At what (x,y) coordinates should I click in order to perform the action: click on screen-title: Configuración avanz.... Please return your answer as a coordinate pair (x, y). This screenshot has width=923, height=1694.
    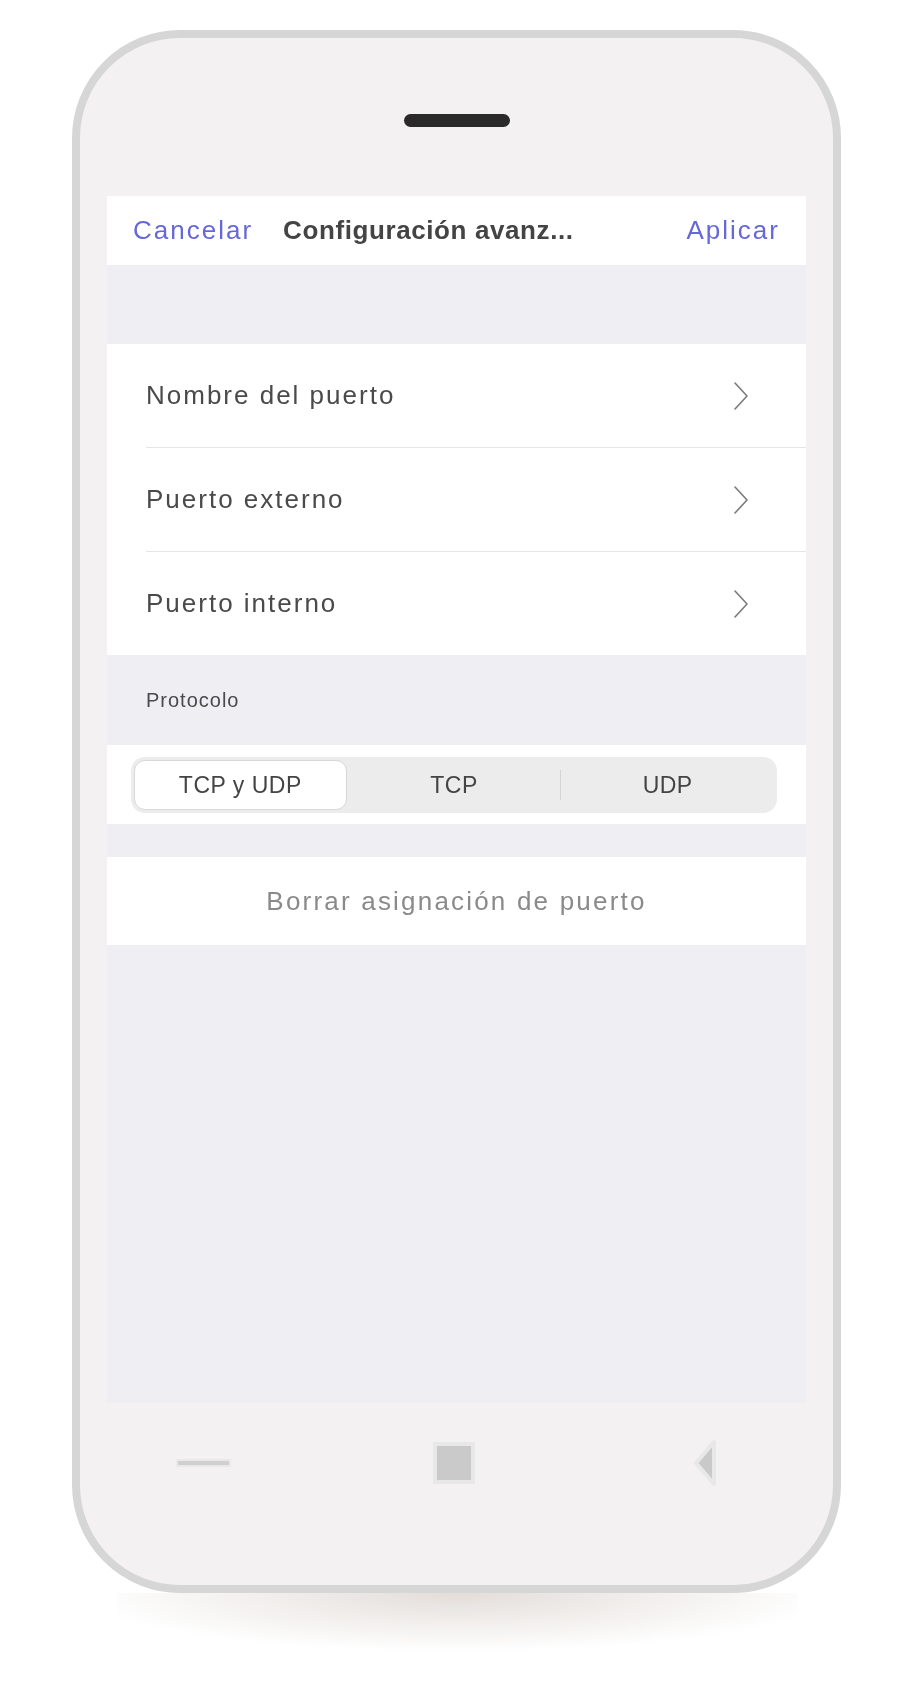
    Looking at the image, I should click on (429, 230).